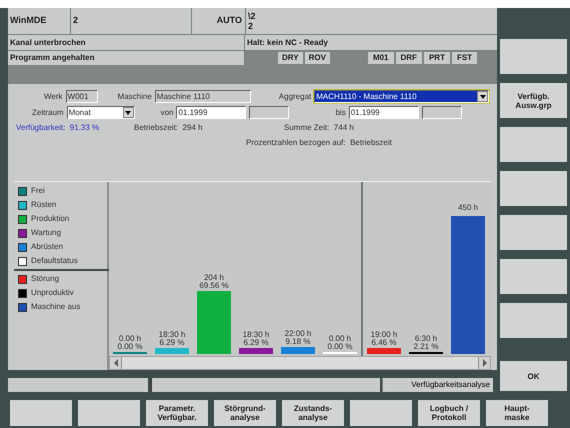  What do you see at coordinates (218, 21) in the screenshot?
I see `mode-label: AUTO` at bounding box center [218, 21].